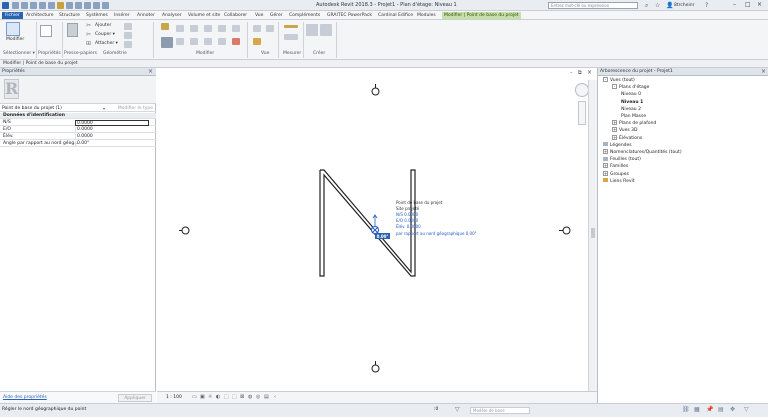  Describe the element at coordinates (222, 41) in the screenshot. I see `scale-icon` at that location.